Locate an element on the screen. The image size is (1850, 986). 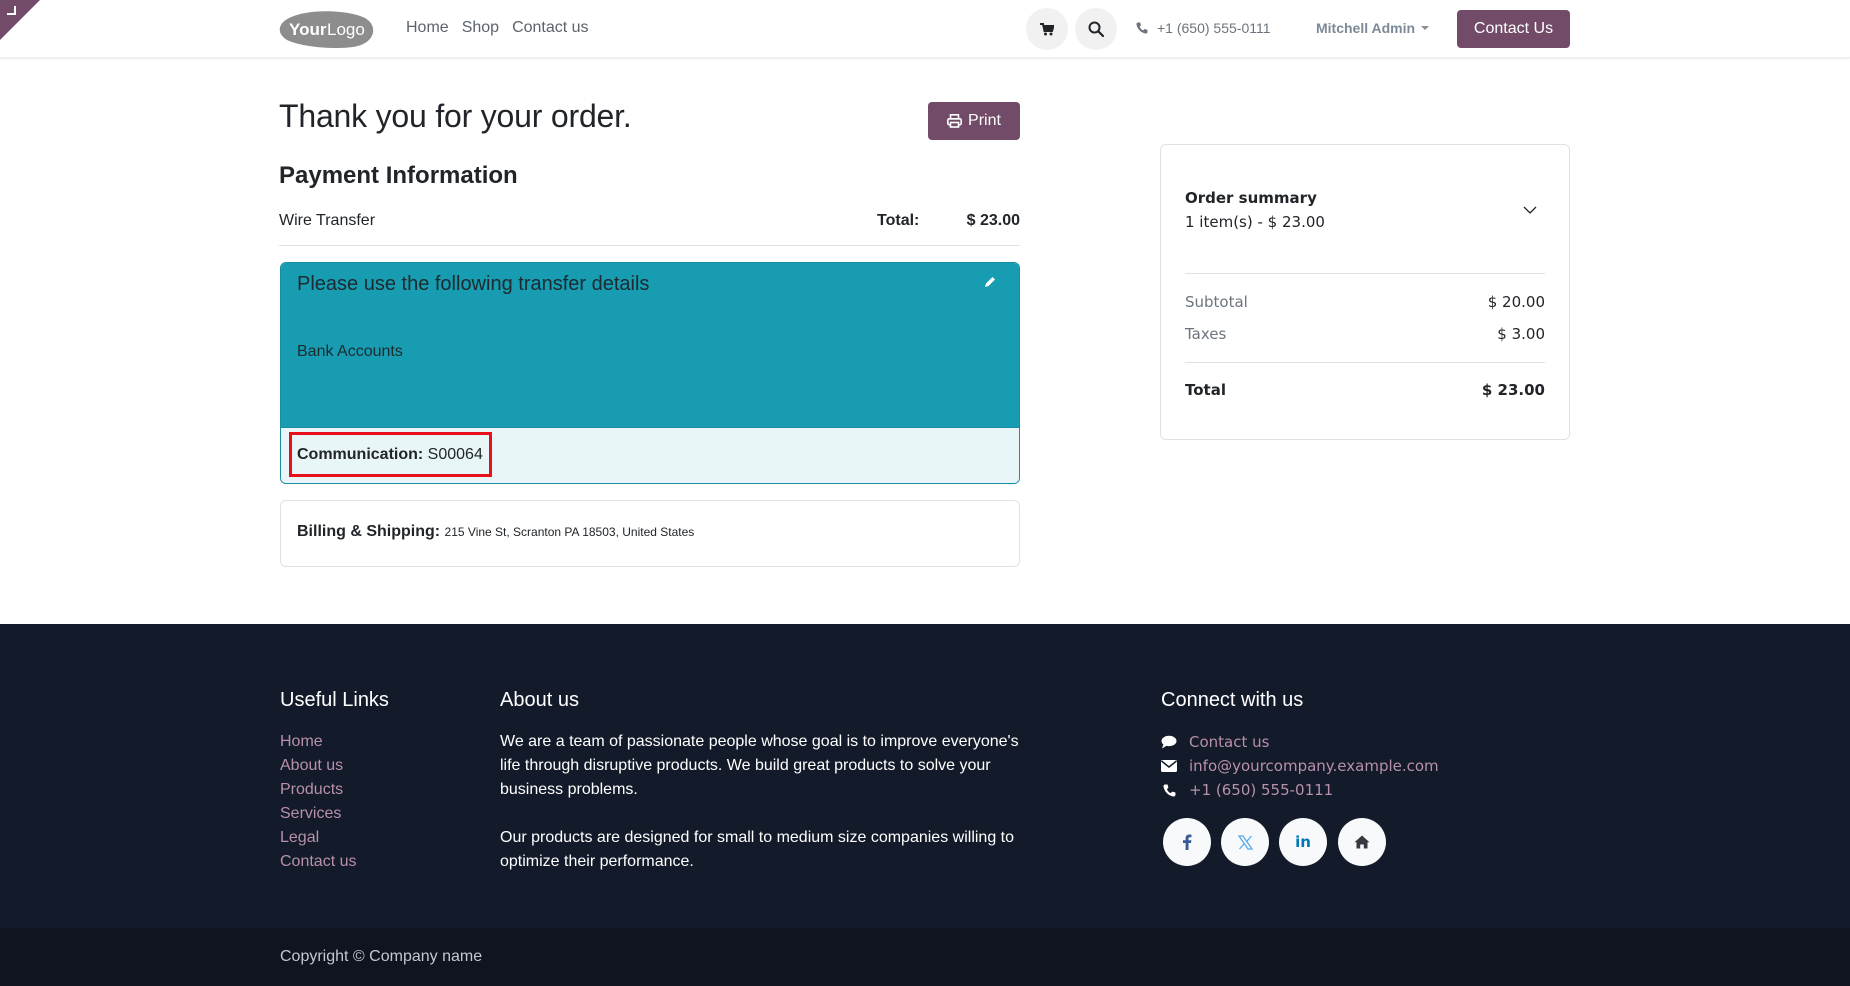
nav-shop: Shop is located at coordinates (480, 28).